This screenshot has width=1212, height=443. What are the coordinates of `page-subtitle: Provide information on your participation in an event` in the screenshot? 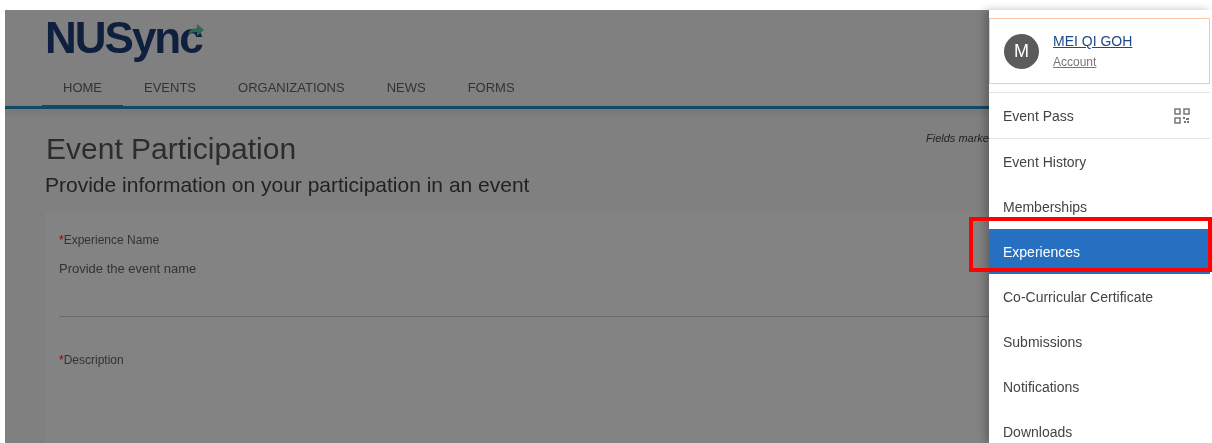 It's located at (288, 185).